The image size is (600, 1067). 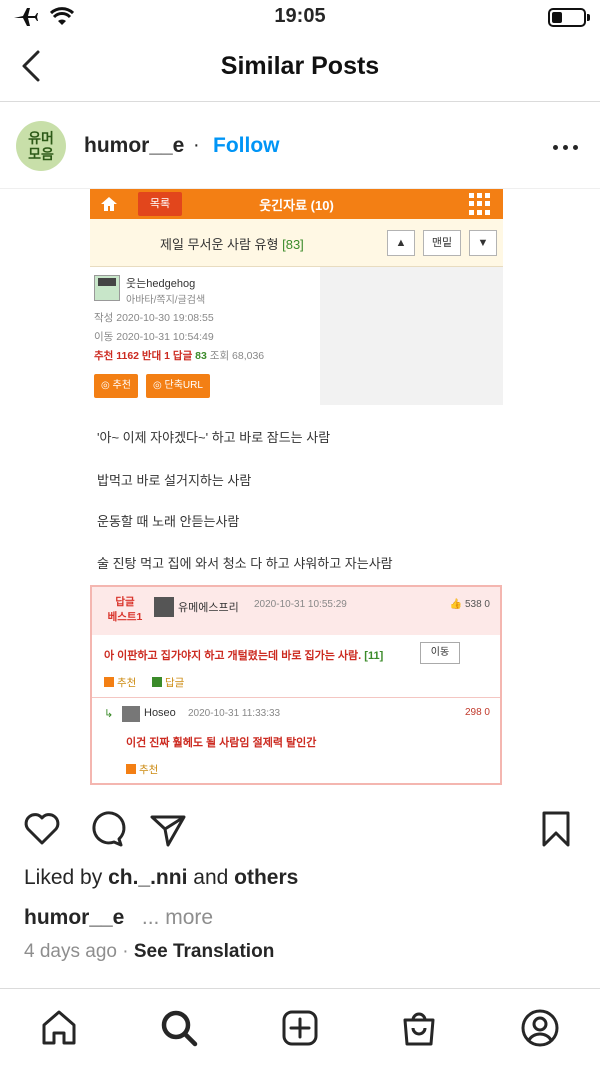 I want to click on up-button: ▲, so click(x=401, y=243).